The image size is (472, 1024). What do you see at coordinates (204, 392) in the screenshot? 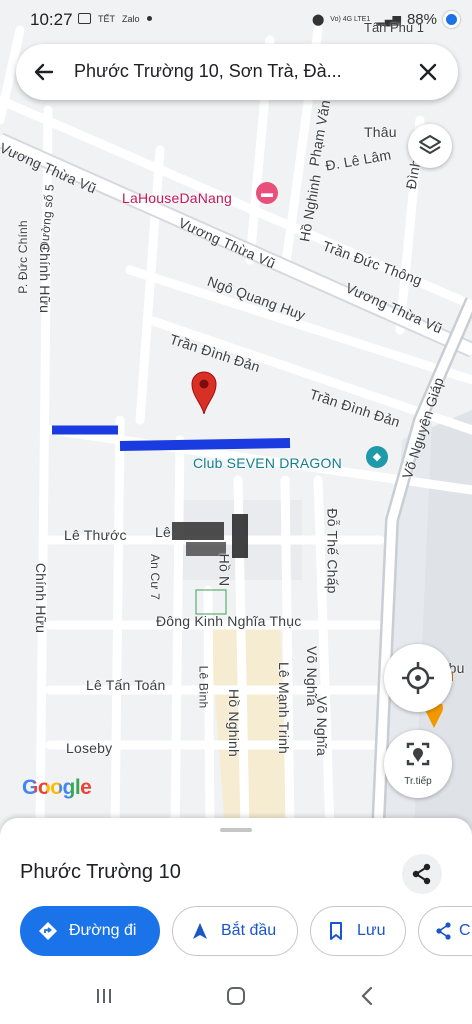
I see `location-pin-icon` at bounding box center [204, 392].